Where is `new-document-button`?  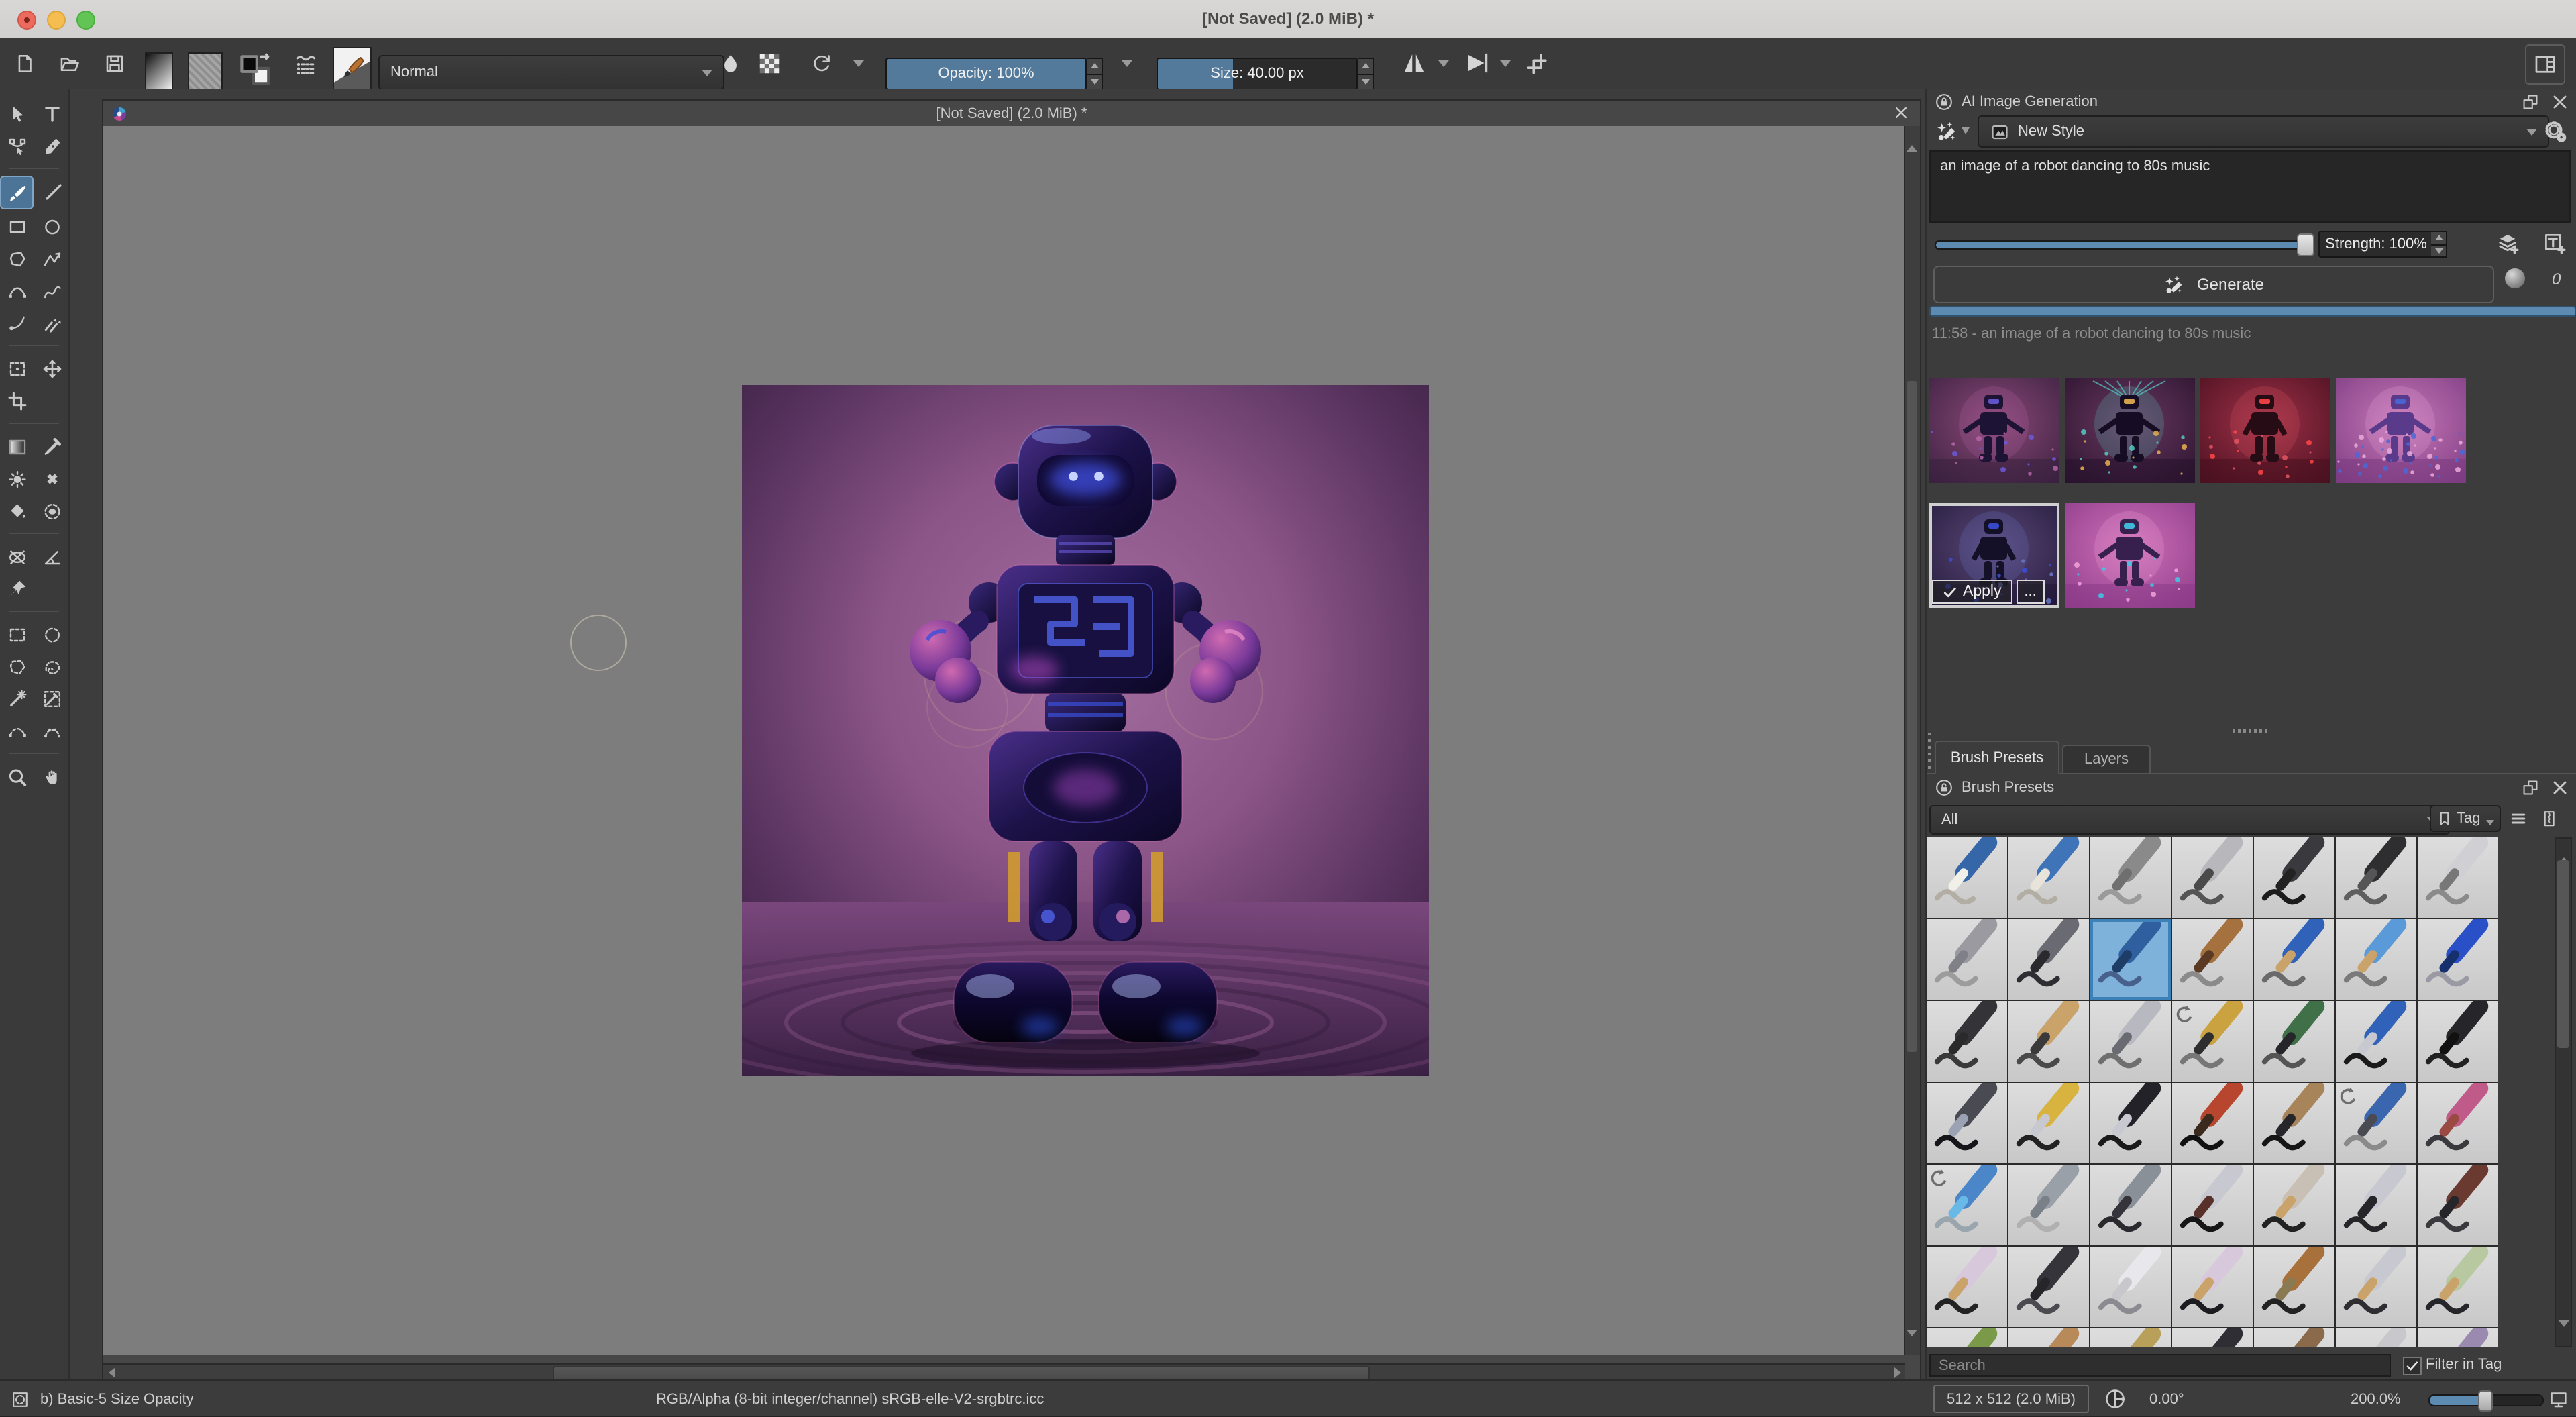 new-document-button is located at coordinates (24, 63).